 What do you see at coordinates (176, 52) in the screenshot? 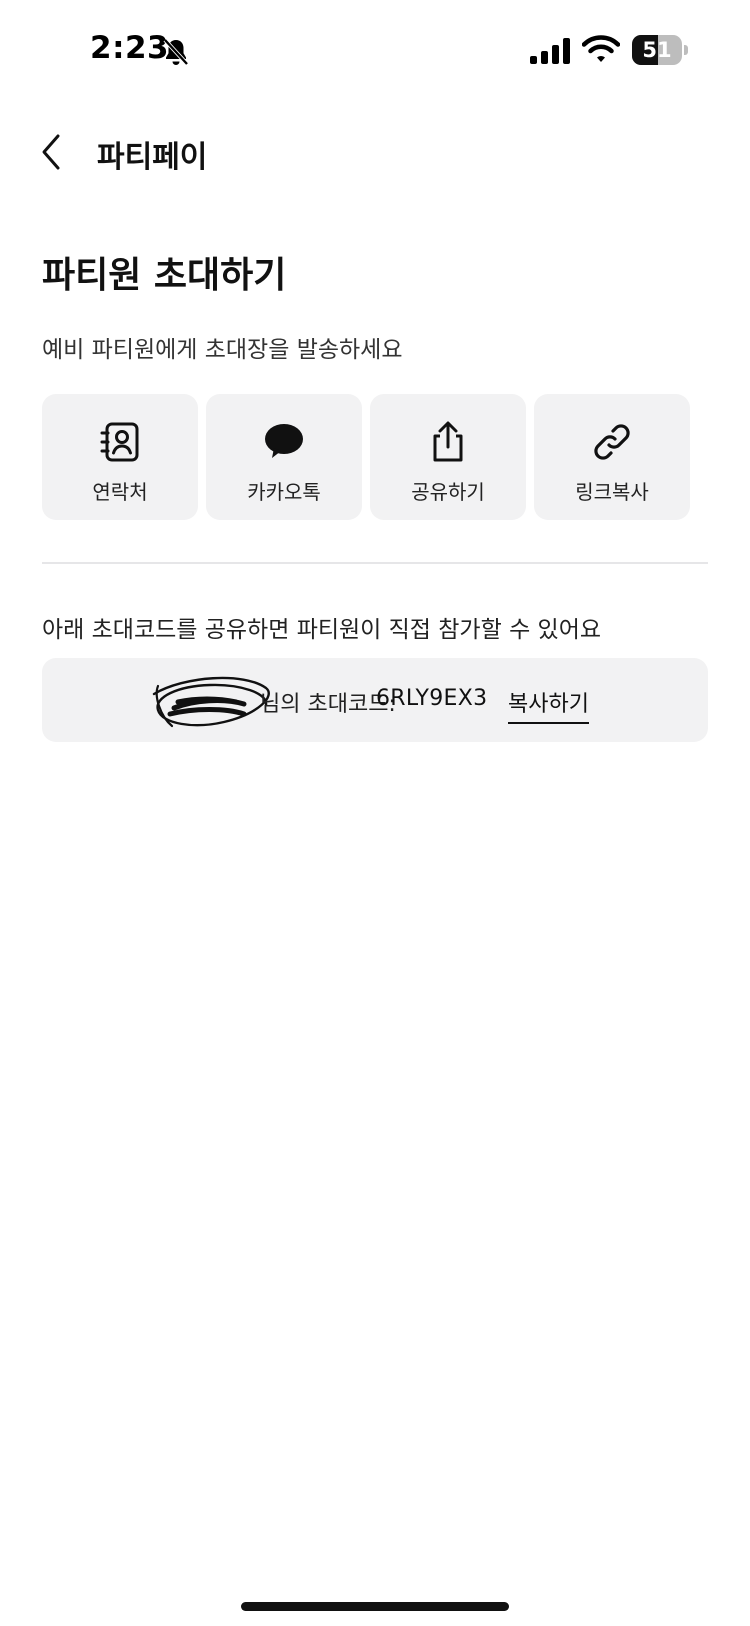
I see `bell-off-icon` at bounding box center [176, 52].